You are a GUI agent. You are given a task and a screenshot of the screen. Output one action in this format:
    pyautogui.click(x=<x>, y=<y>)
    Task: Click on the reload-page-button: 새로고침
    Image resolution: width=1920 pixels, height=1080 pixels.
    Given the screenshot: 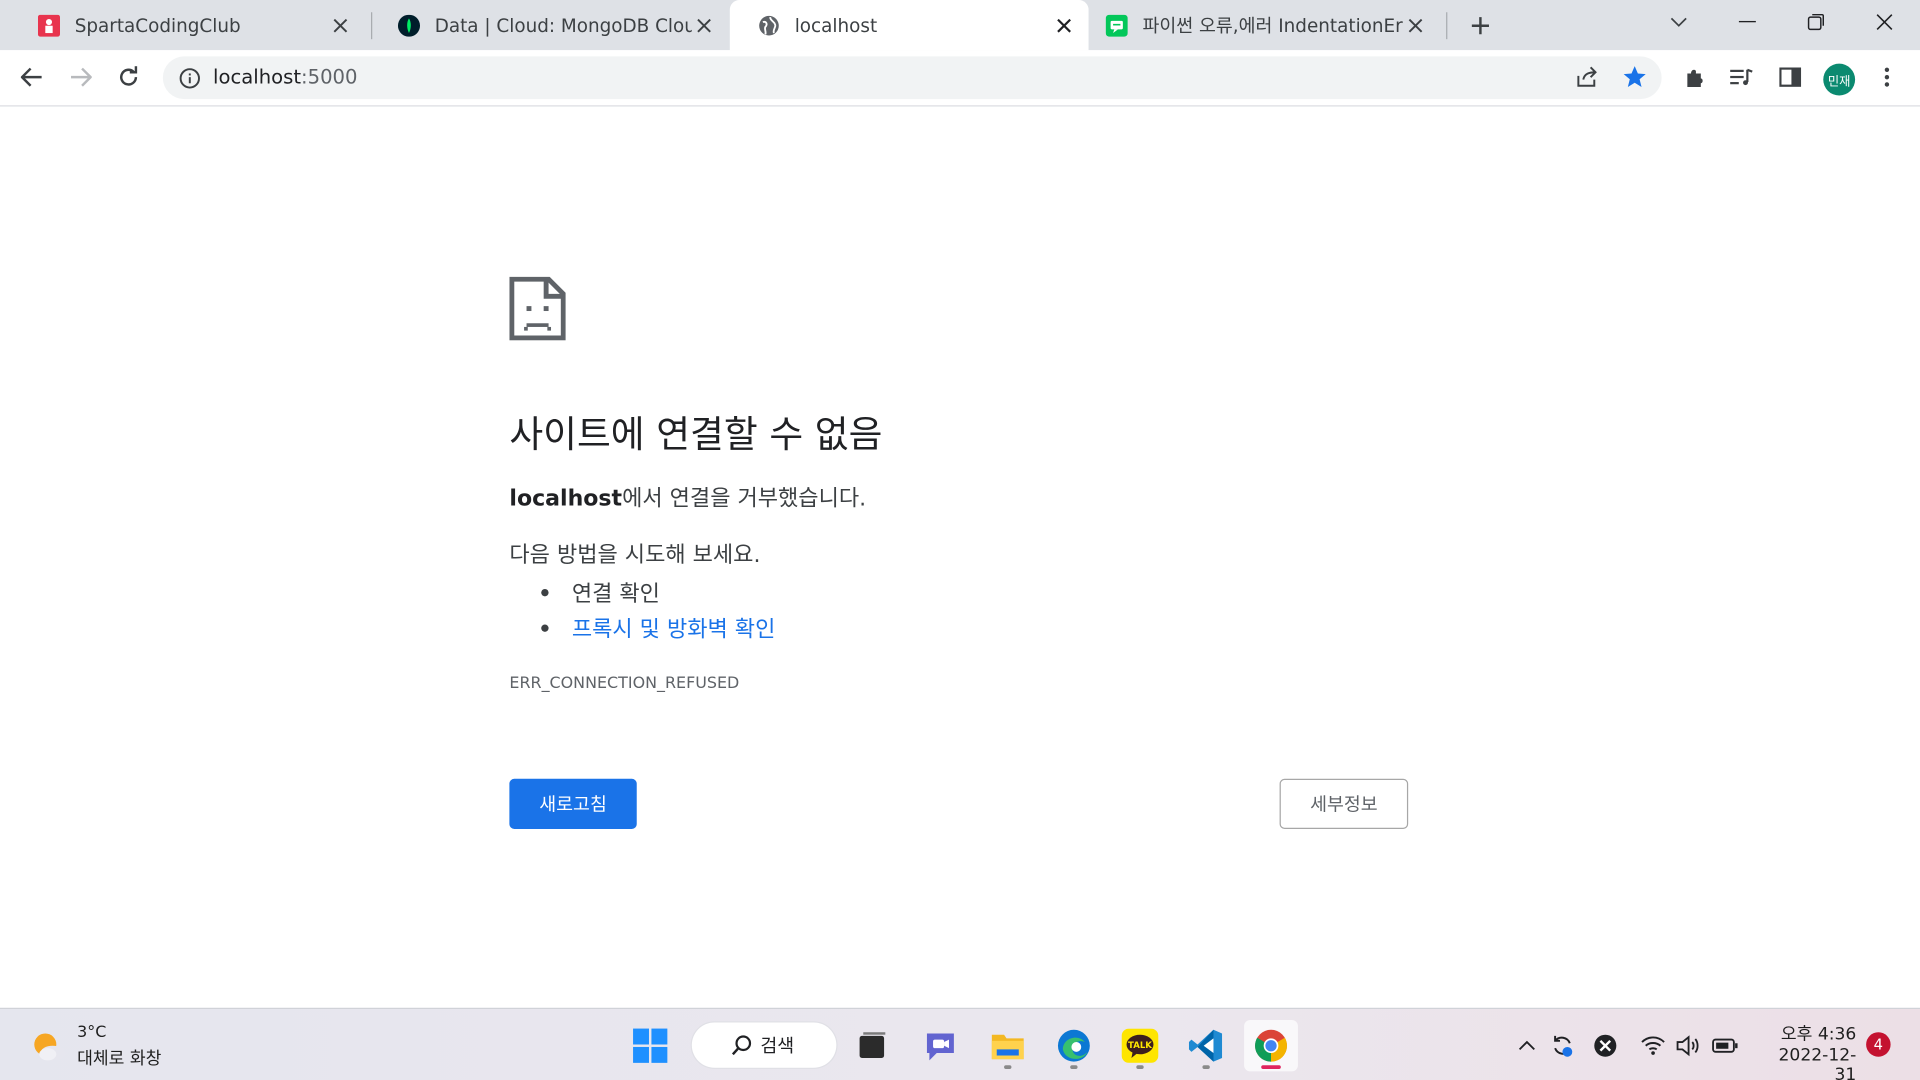 What is the action you would take?
    pyautogui.click(x=573, y=803)
    